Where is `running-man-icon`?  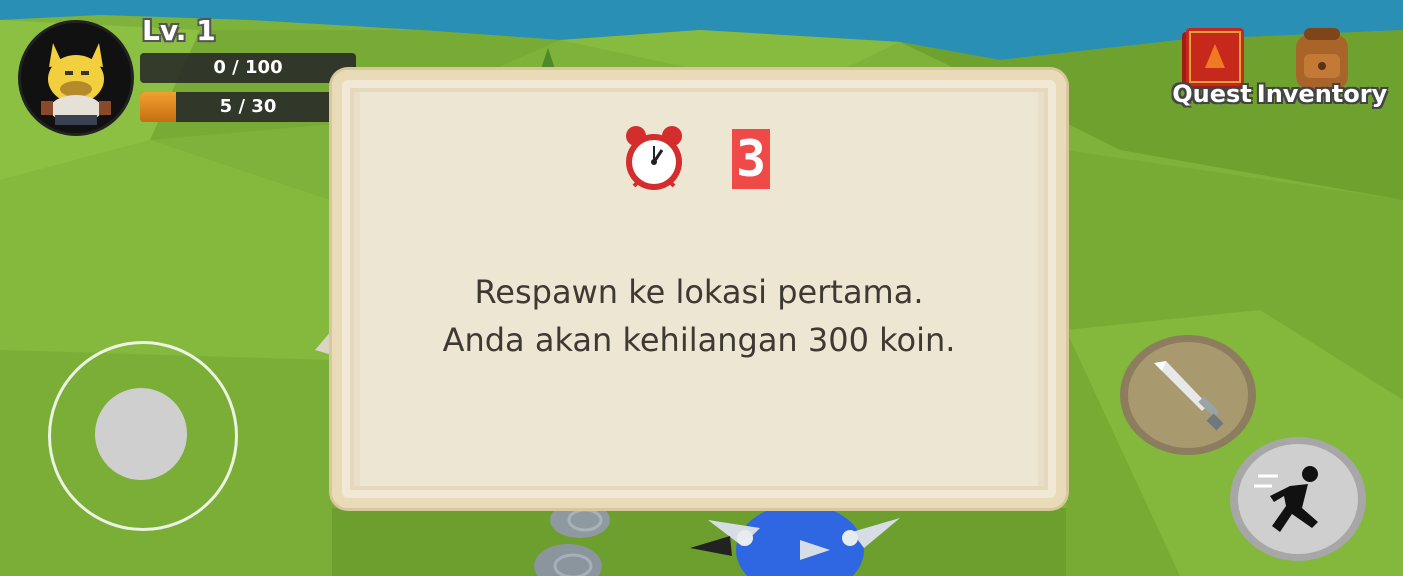 running-man-icon is located at coordinates (1298, 499).